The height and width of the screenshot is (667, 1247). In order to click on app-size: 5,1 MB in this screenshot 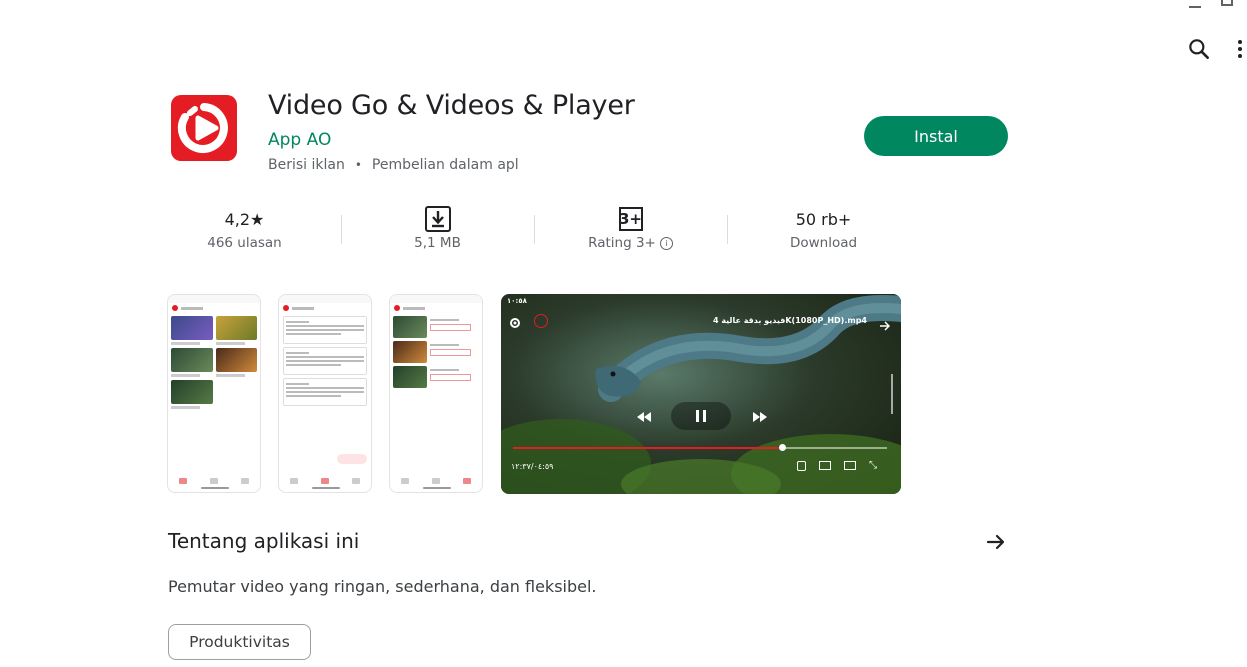, I will do `click(437, 243)`.